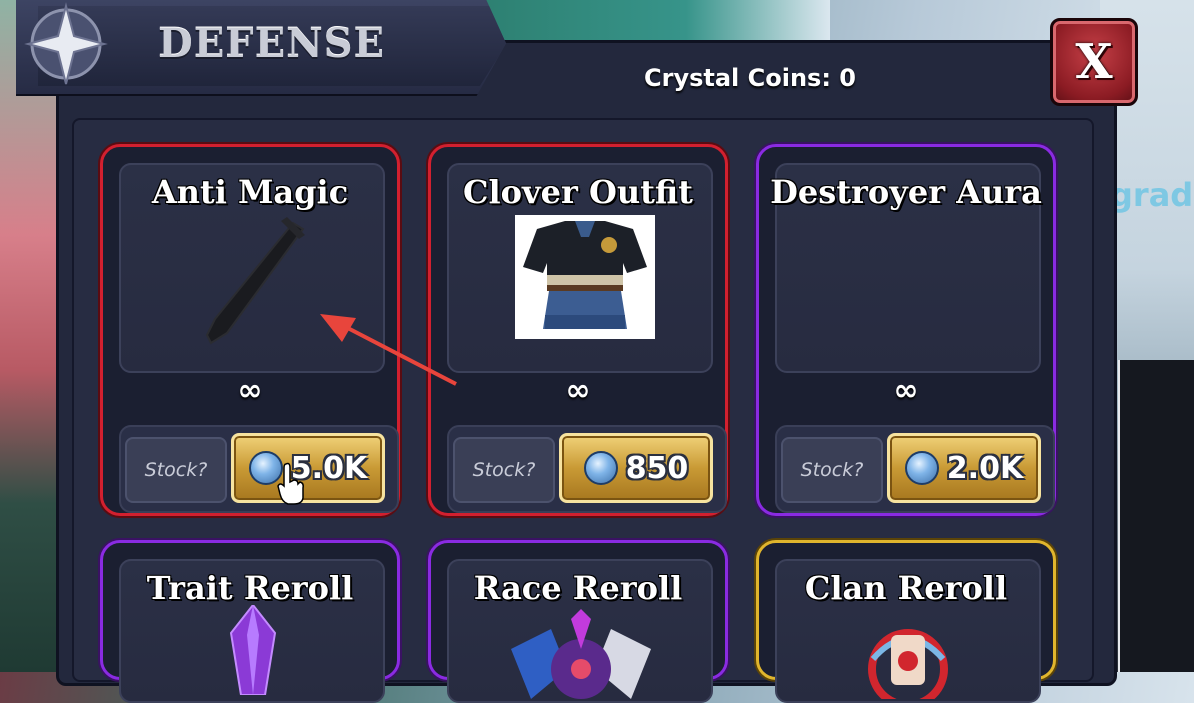 This screenshot has height=703, width=1194. I want to click on buy-row: Stock? 2.0K, so click(915, 469).